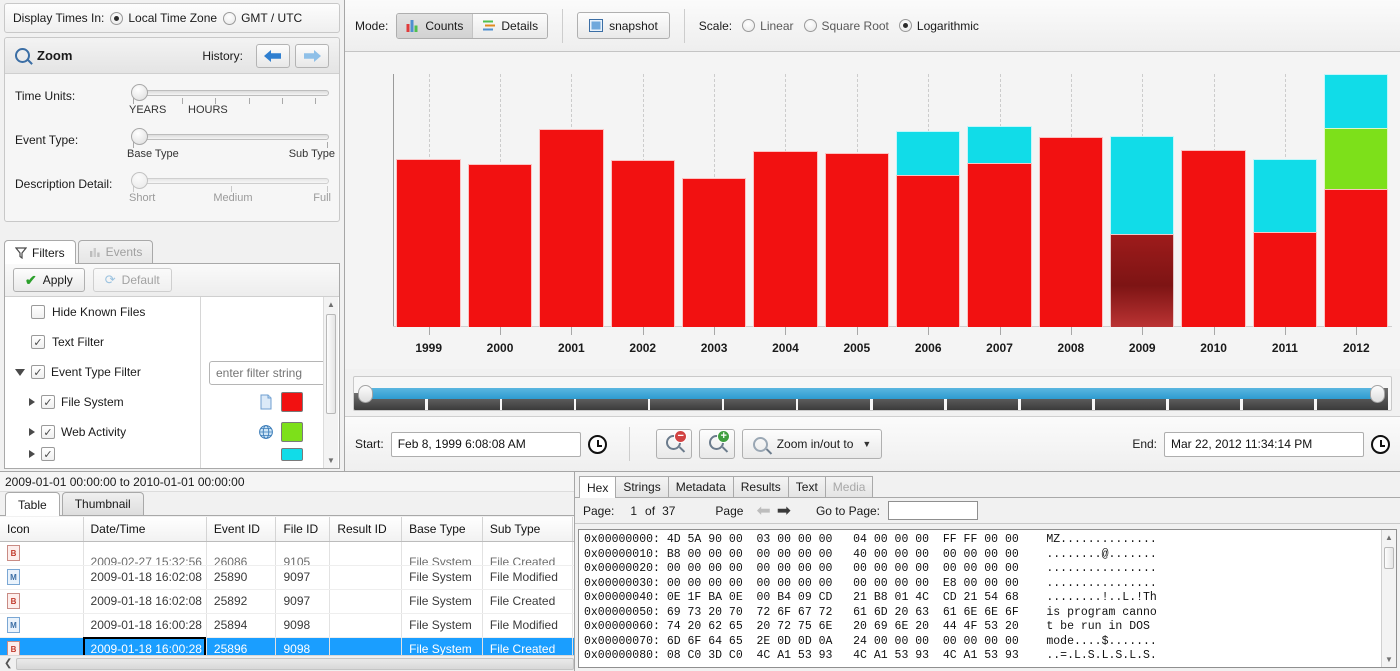 This screenshot has width=1400, height=671. What do you see at coordinates (49, 280) in the screenshot?
I see `apply-button: ✔ Apply` at bounding box center [49, 280].